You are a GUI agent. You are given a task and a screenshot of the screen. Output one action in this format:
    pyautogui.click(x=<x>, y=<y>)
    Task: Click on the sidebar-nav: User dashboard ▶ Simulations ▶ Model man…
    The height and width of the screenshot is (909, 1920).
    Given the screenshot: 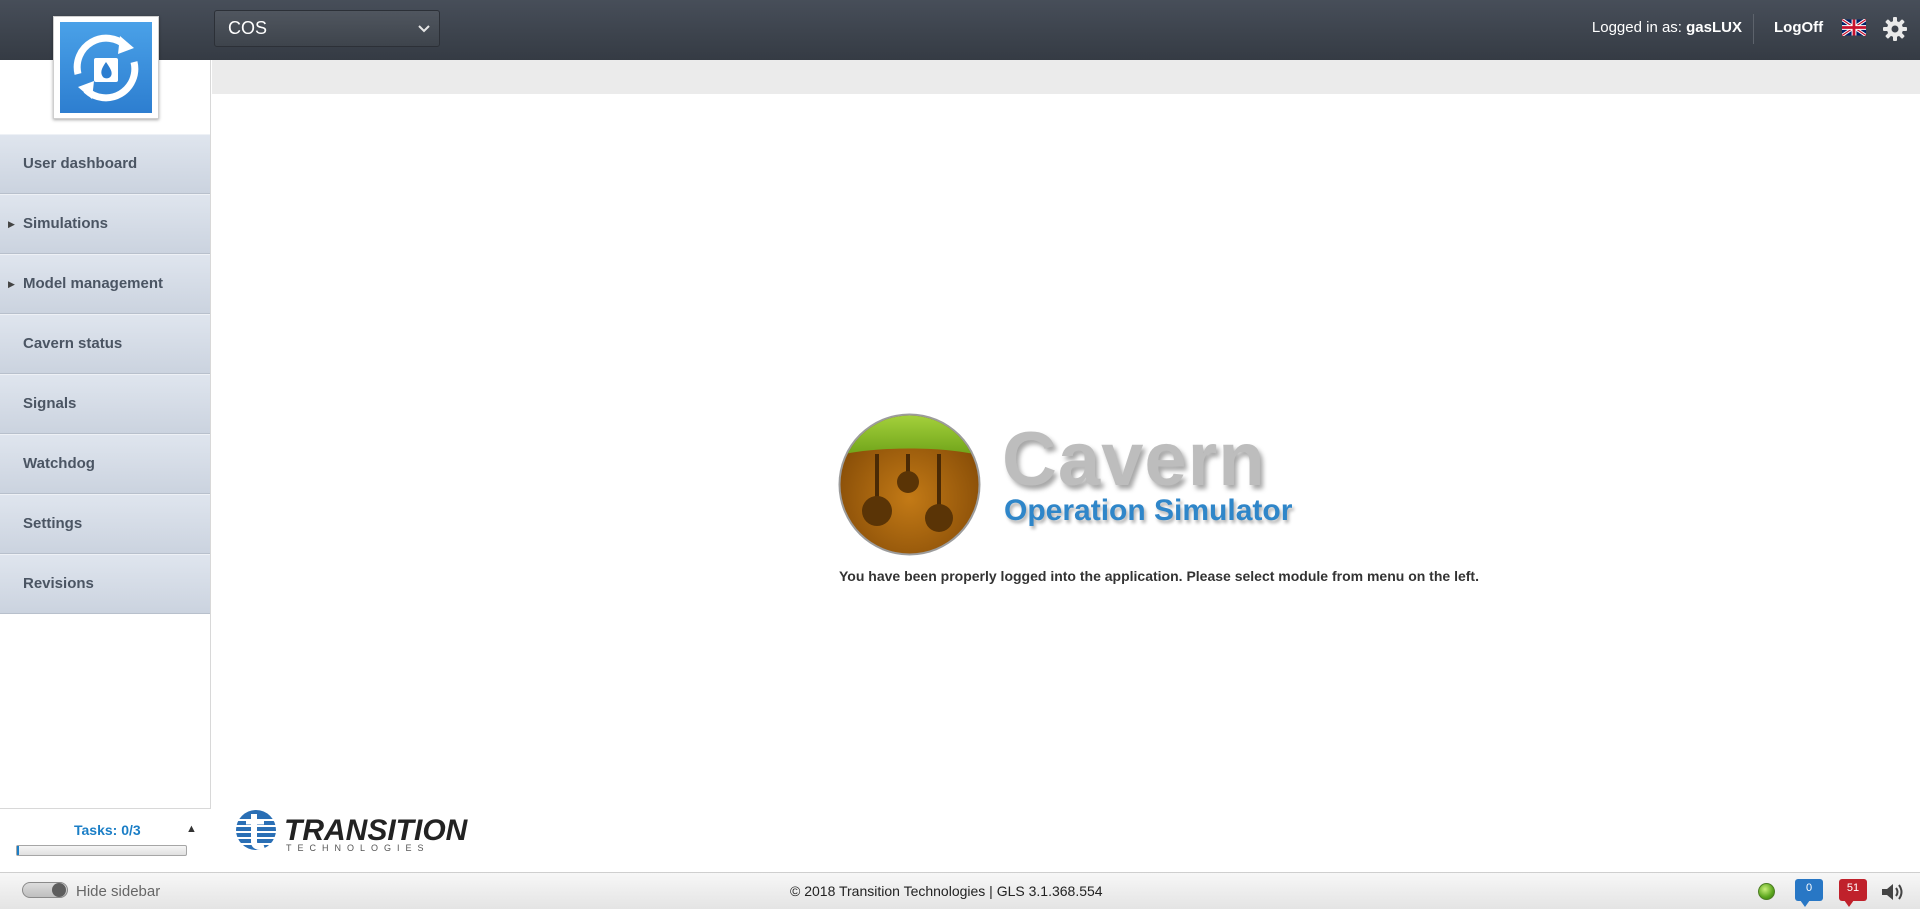 What is the action you would take?
    pyautogui.click(x=105, y=374)
    